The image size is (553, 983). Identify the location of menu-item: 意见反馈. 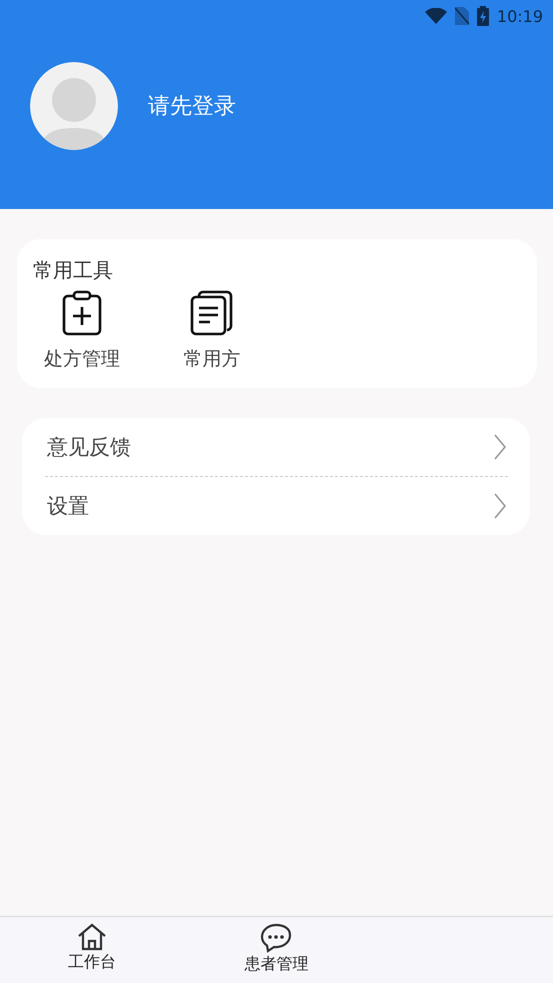
(89, 447).